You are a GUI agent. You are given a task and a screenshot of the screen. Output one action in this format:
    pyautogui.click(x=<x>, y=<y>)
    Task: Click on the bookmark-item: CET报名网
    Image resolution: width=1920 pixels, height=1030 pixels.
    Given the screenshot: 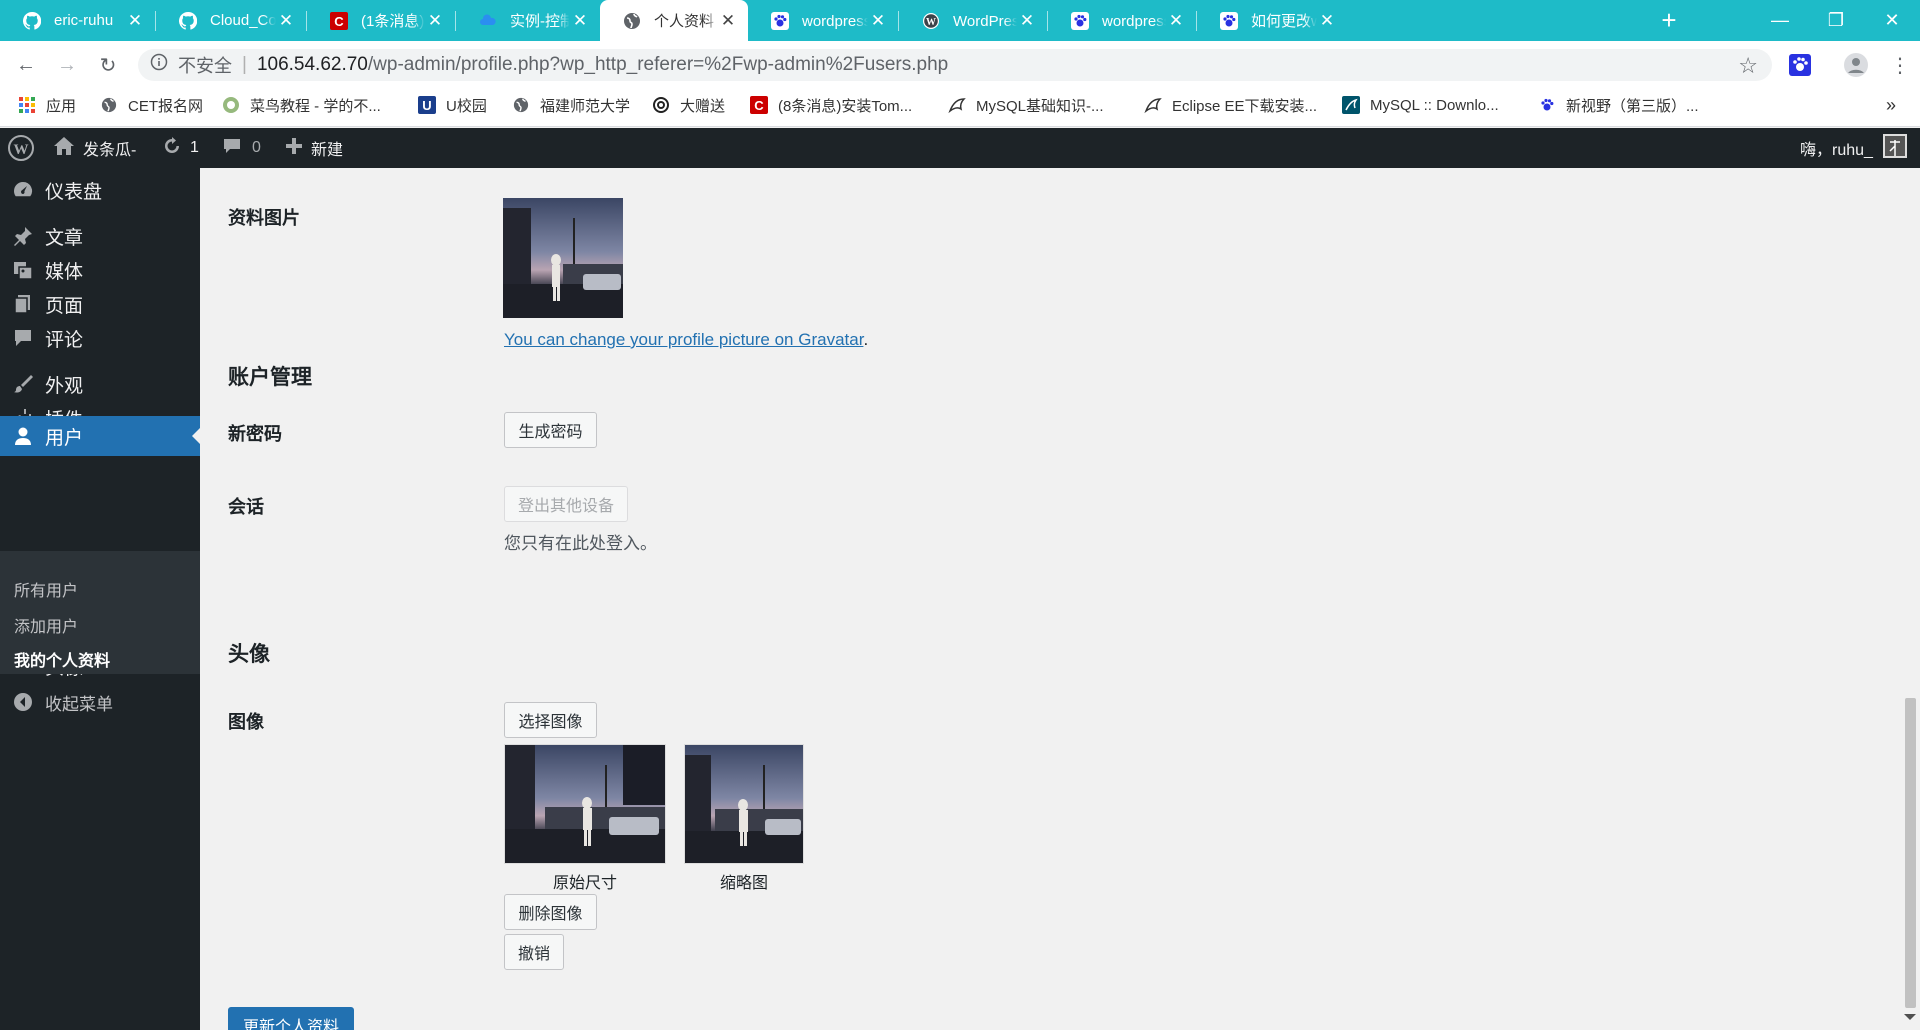 What is the action you would take?
    pyautogui.click(x=151, y=105)
    